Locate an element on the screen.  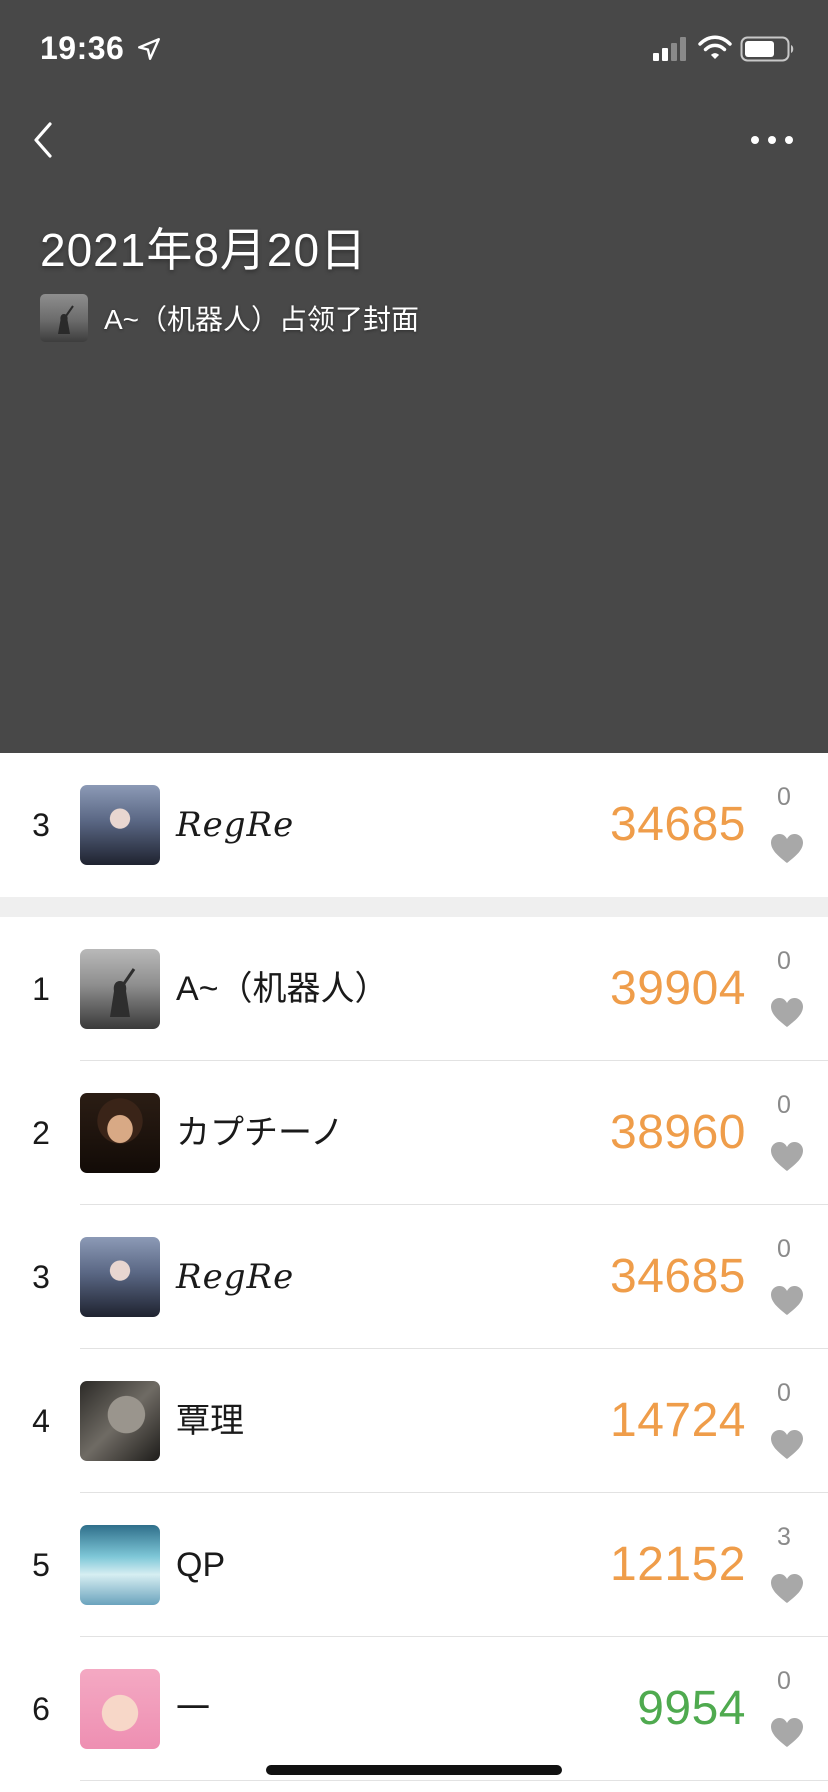
my-rank-row: 3 RegRe 34685 0 is located at coordinates (414, 825).